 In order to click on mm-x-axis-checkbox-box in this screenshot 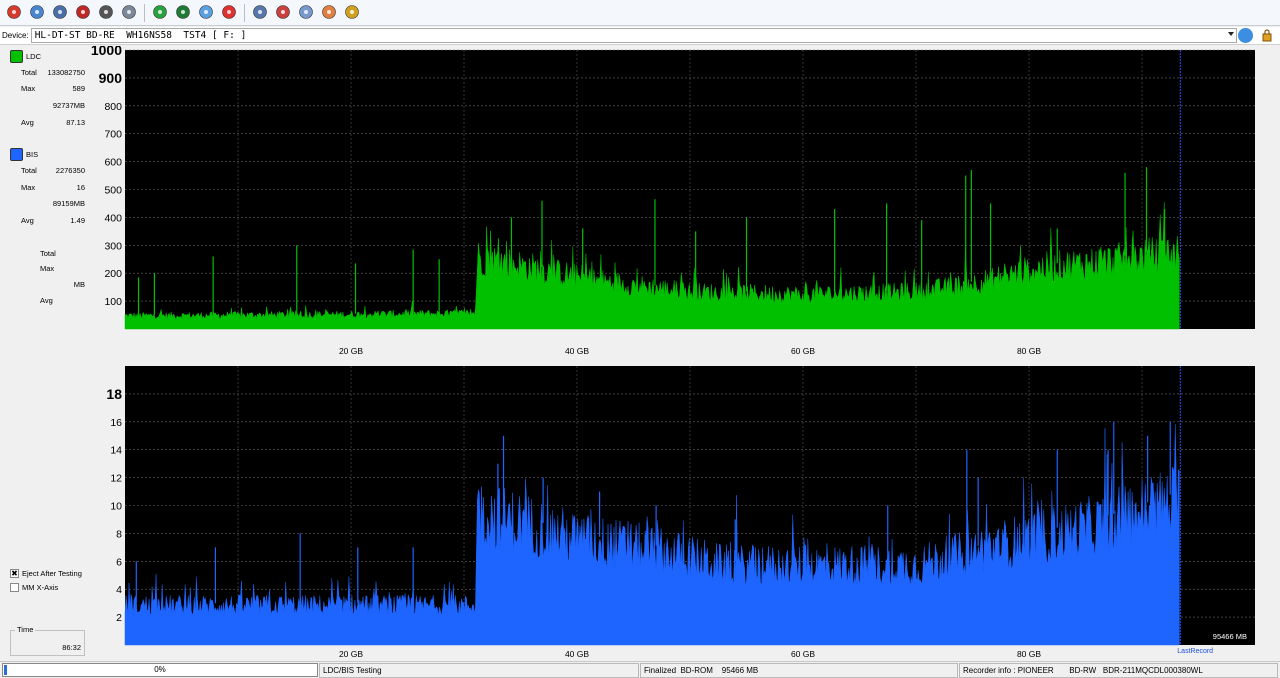, I will do `click(14, 587)`.